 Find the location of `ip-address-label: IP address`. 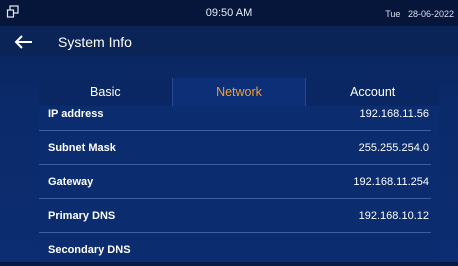

ip-address-label: IP address is located at coordinates (76, 114).